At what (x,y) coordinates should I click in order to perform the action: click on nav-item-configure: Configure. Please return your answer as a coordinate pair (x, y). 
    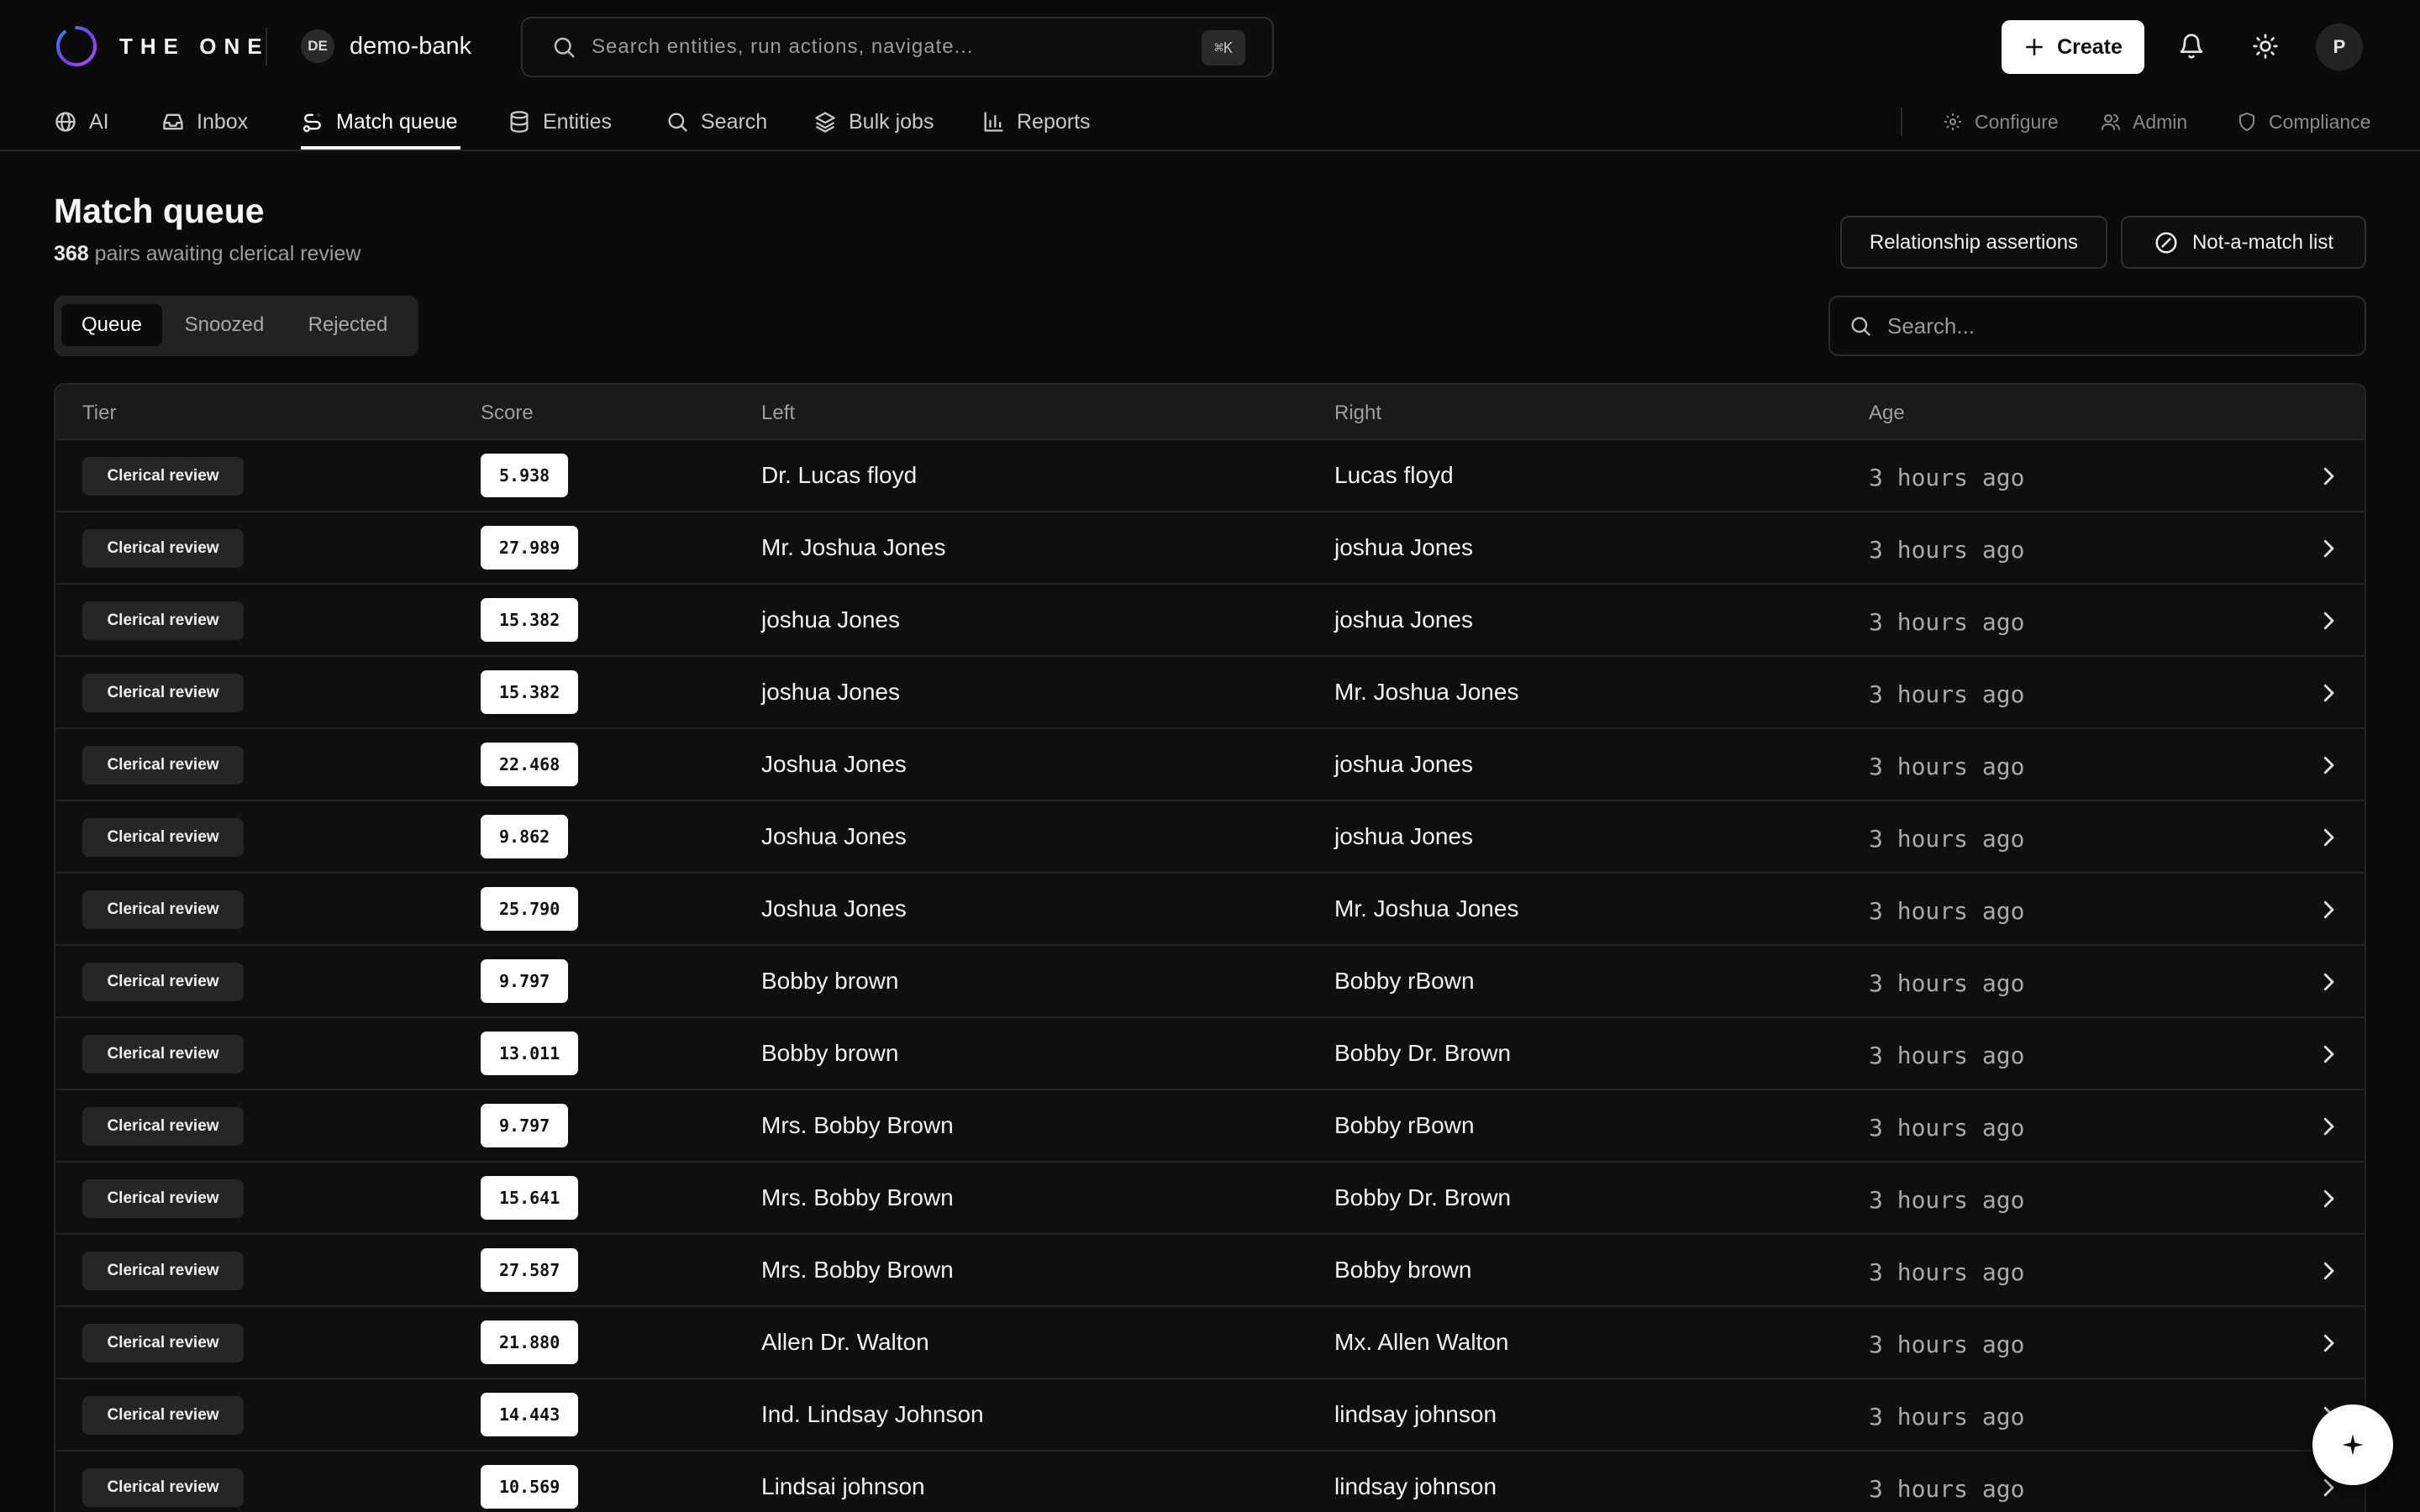
    Looking at the image, I should click on (2001, 121).